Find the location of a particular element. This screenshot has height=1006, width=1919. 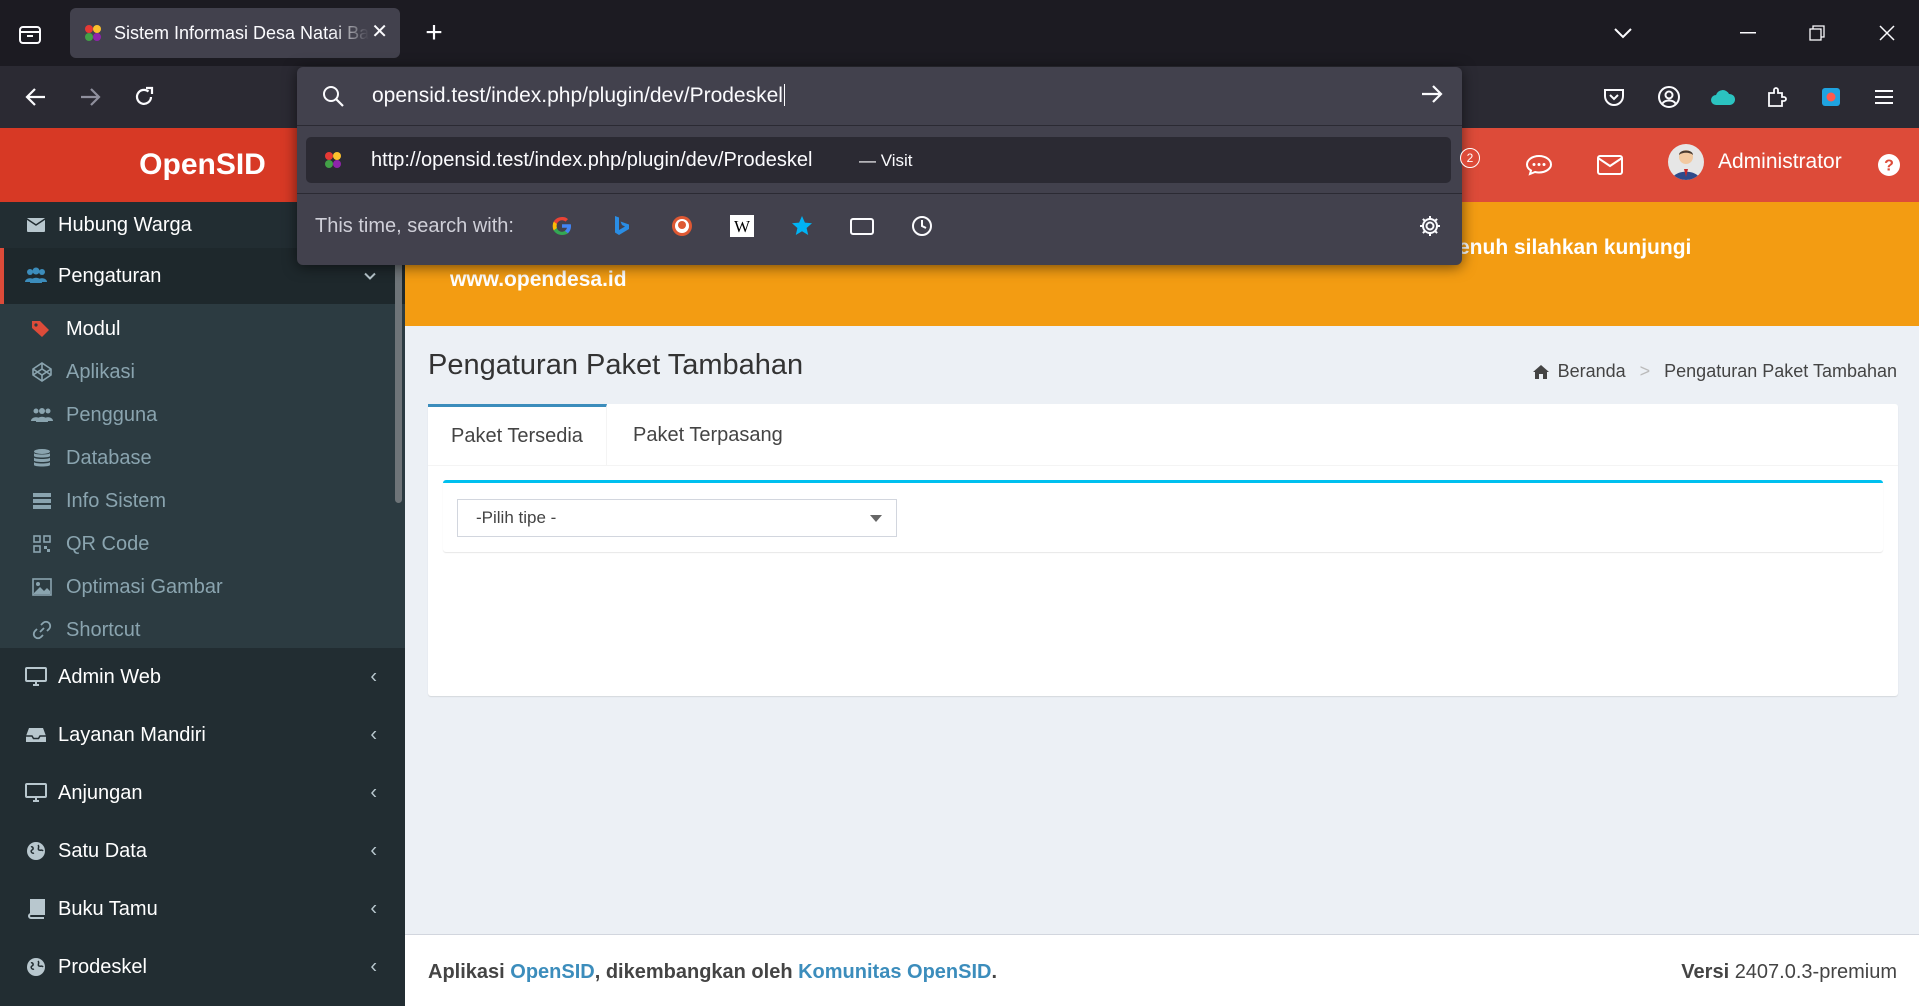

bing-engine-button is located at coordinates (622, 226).